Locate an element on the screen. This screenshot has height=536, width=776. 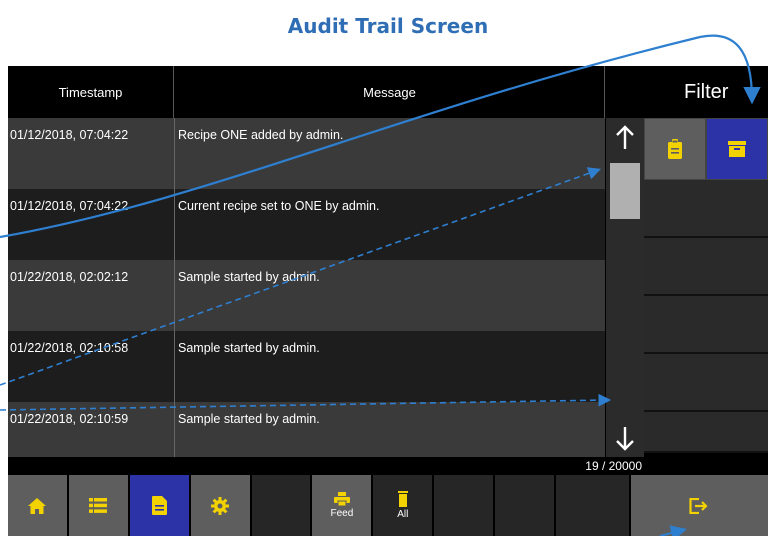
filter-panel is located at coordinates (706, 285).